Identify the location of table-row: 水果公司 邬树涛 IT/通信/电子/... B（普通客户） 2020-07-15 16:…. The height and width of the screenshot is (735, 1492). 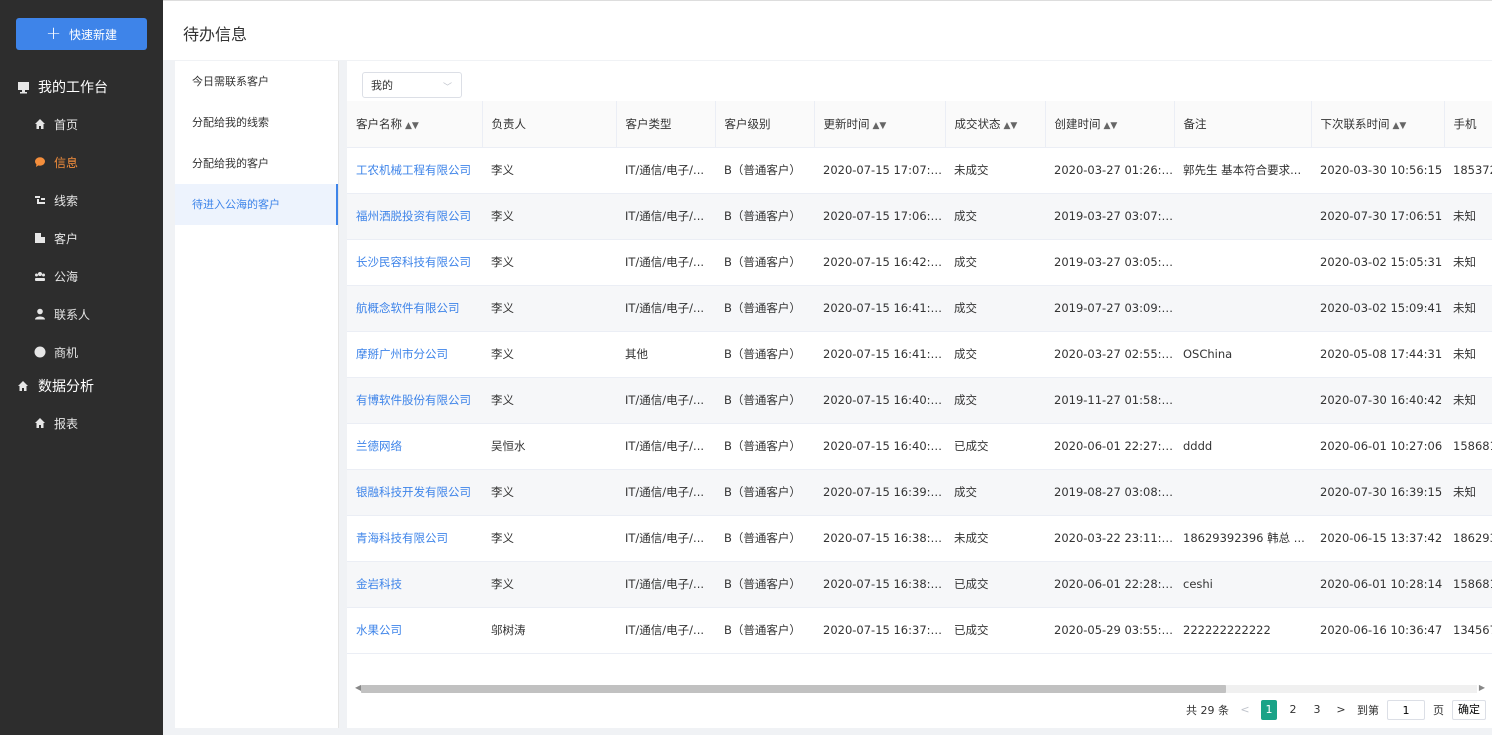
(919, 630).